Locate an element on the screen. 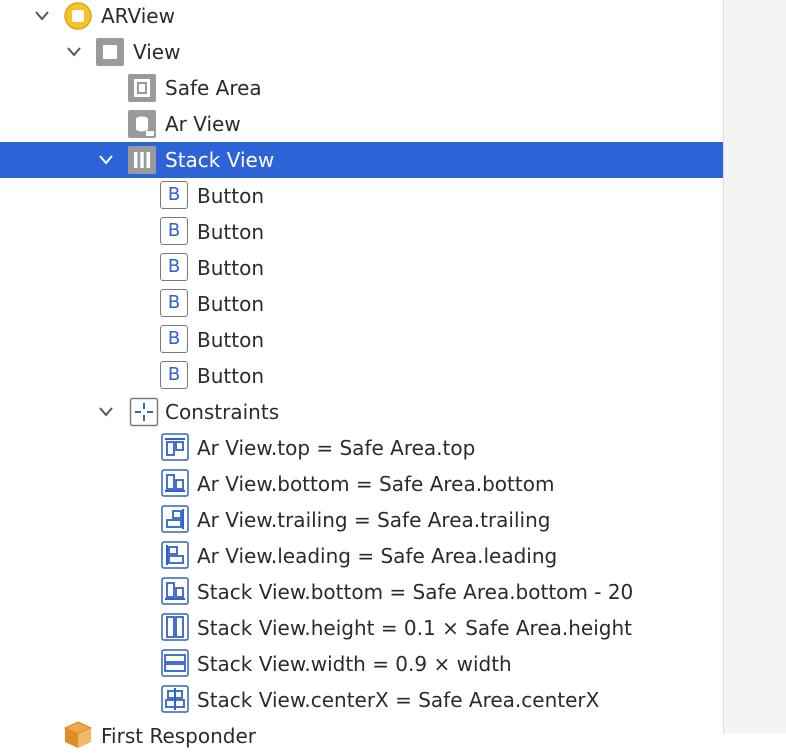  outline-label: Stack View is located at coordinates (220, 160).